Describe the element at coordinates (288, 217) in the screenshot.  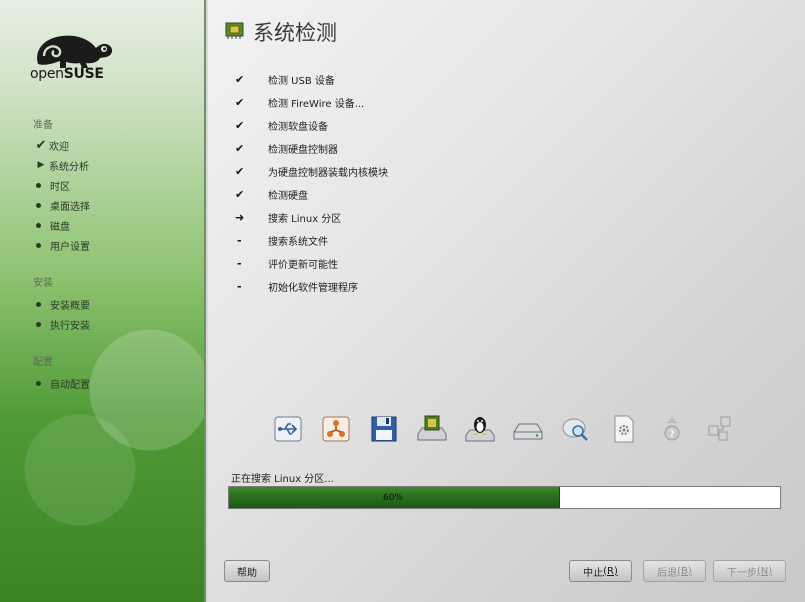
I see `step-item-current: ➜ 搜索 Linux 分区` at that location.